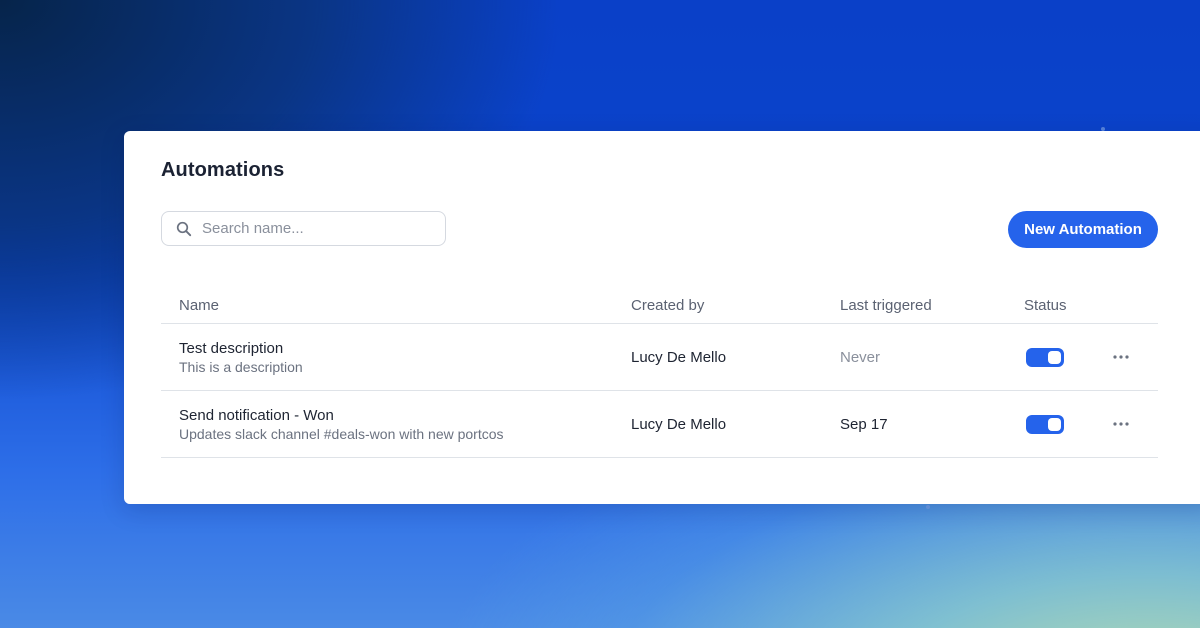  What do you see at coordinates (928, 507) in the screenshot?
I see `background-dot` at bounding box center [928, 507].